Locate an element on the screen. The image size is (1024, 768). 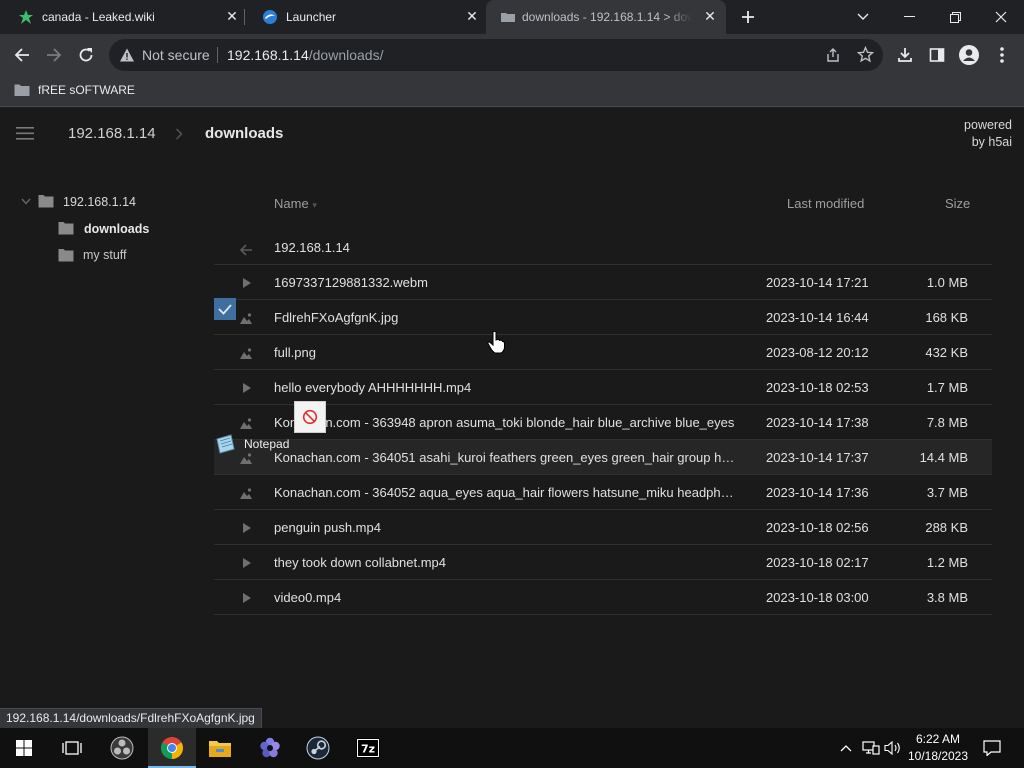
column-header-size: Size is located at coordinates (957, 203).